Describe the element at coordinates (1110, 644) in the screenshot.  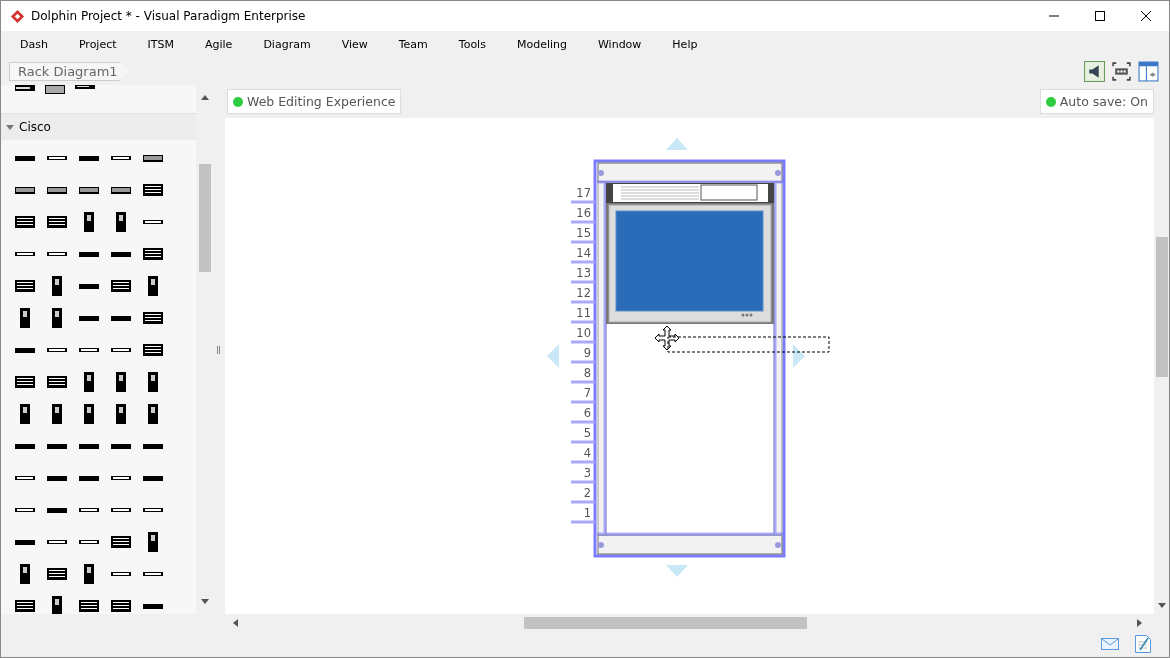
I see `mail-icon` at that location.